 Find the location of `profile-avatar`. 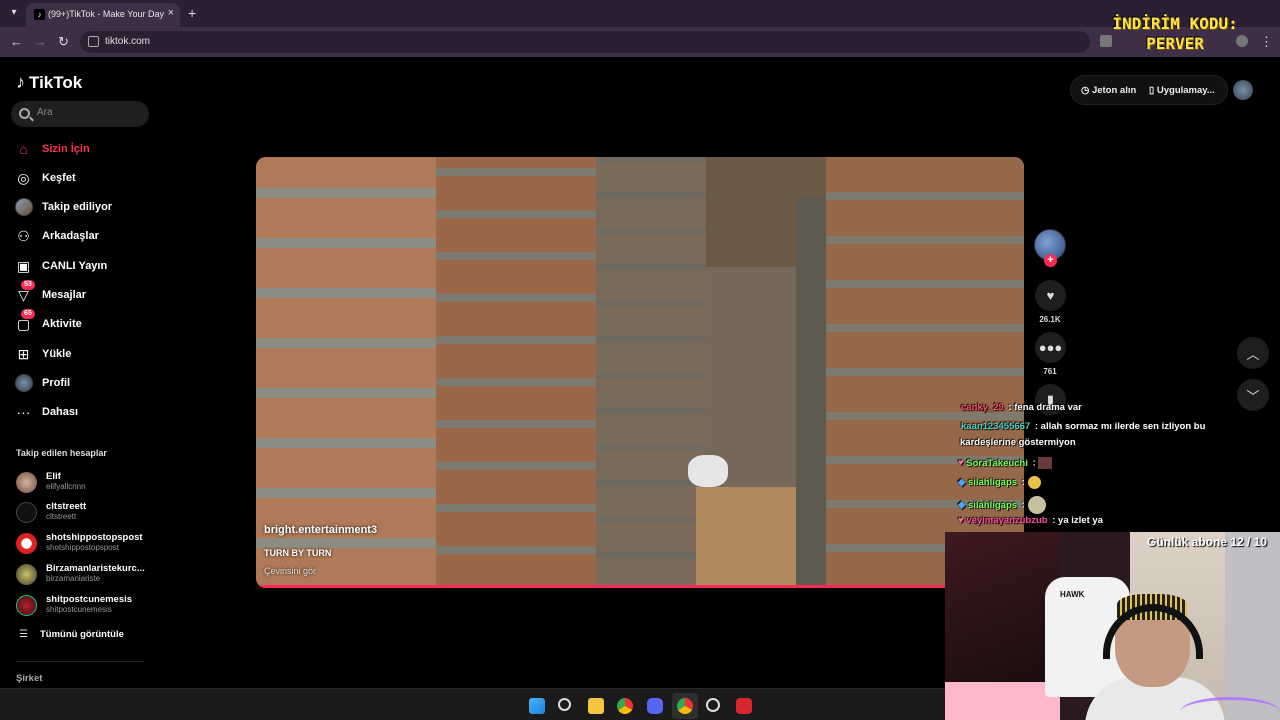

profile-avatar is located at coordinates (23, 383).